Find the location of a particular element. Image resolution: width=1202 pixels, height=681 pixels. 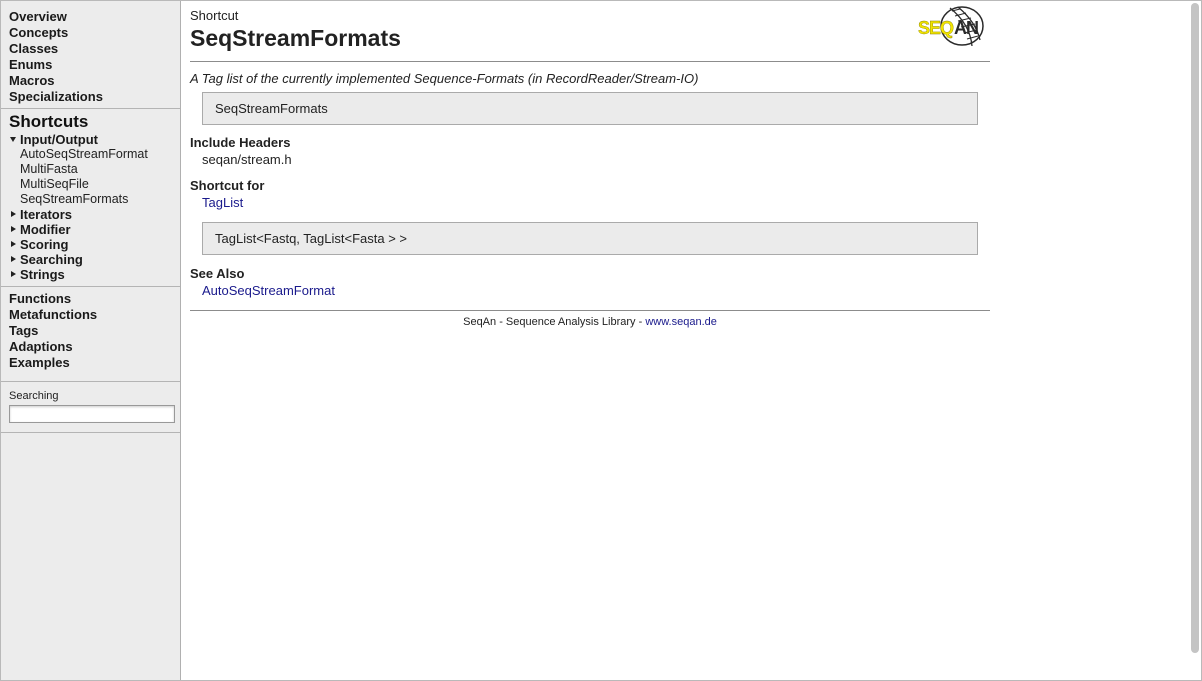

nav-classes: Classes is located at coordinates (94, 49).